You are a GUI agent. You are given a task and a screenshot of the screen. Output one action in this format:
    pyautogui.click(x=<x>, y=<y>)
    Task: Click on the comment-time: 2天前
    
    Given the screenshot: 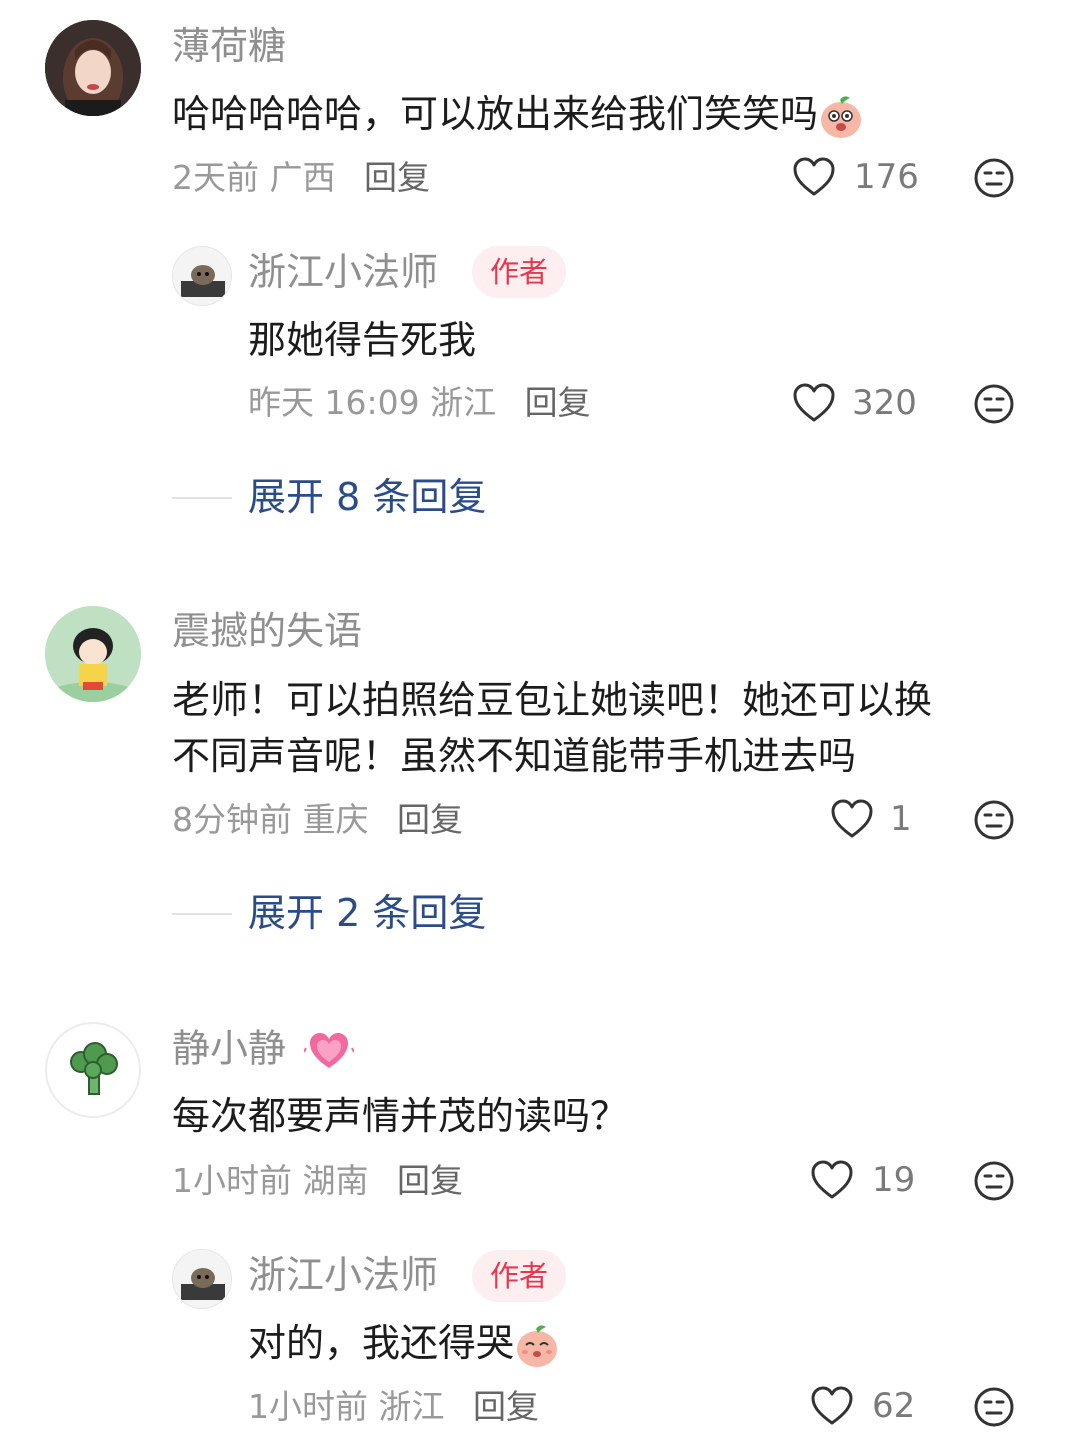 What is the action you would take?
    pyautogui.click(x=215, y=177)
    